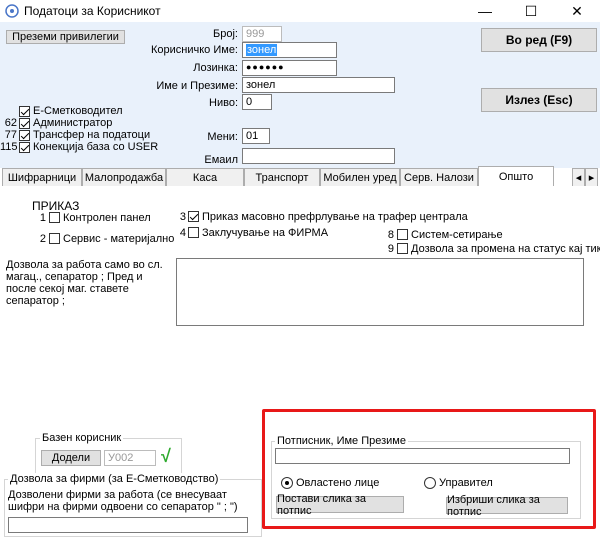 This screenshot has height=542, width=600. I want to click on tab-transport: Транспорт, so click(282, 177).